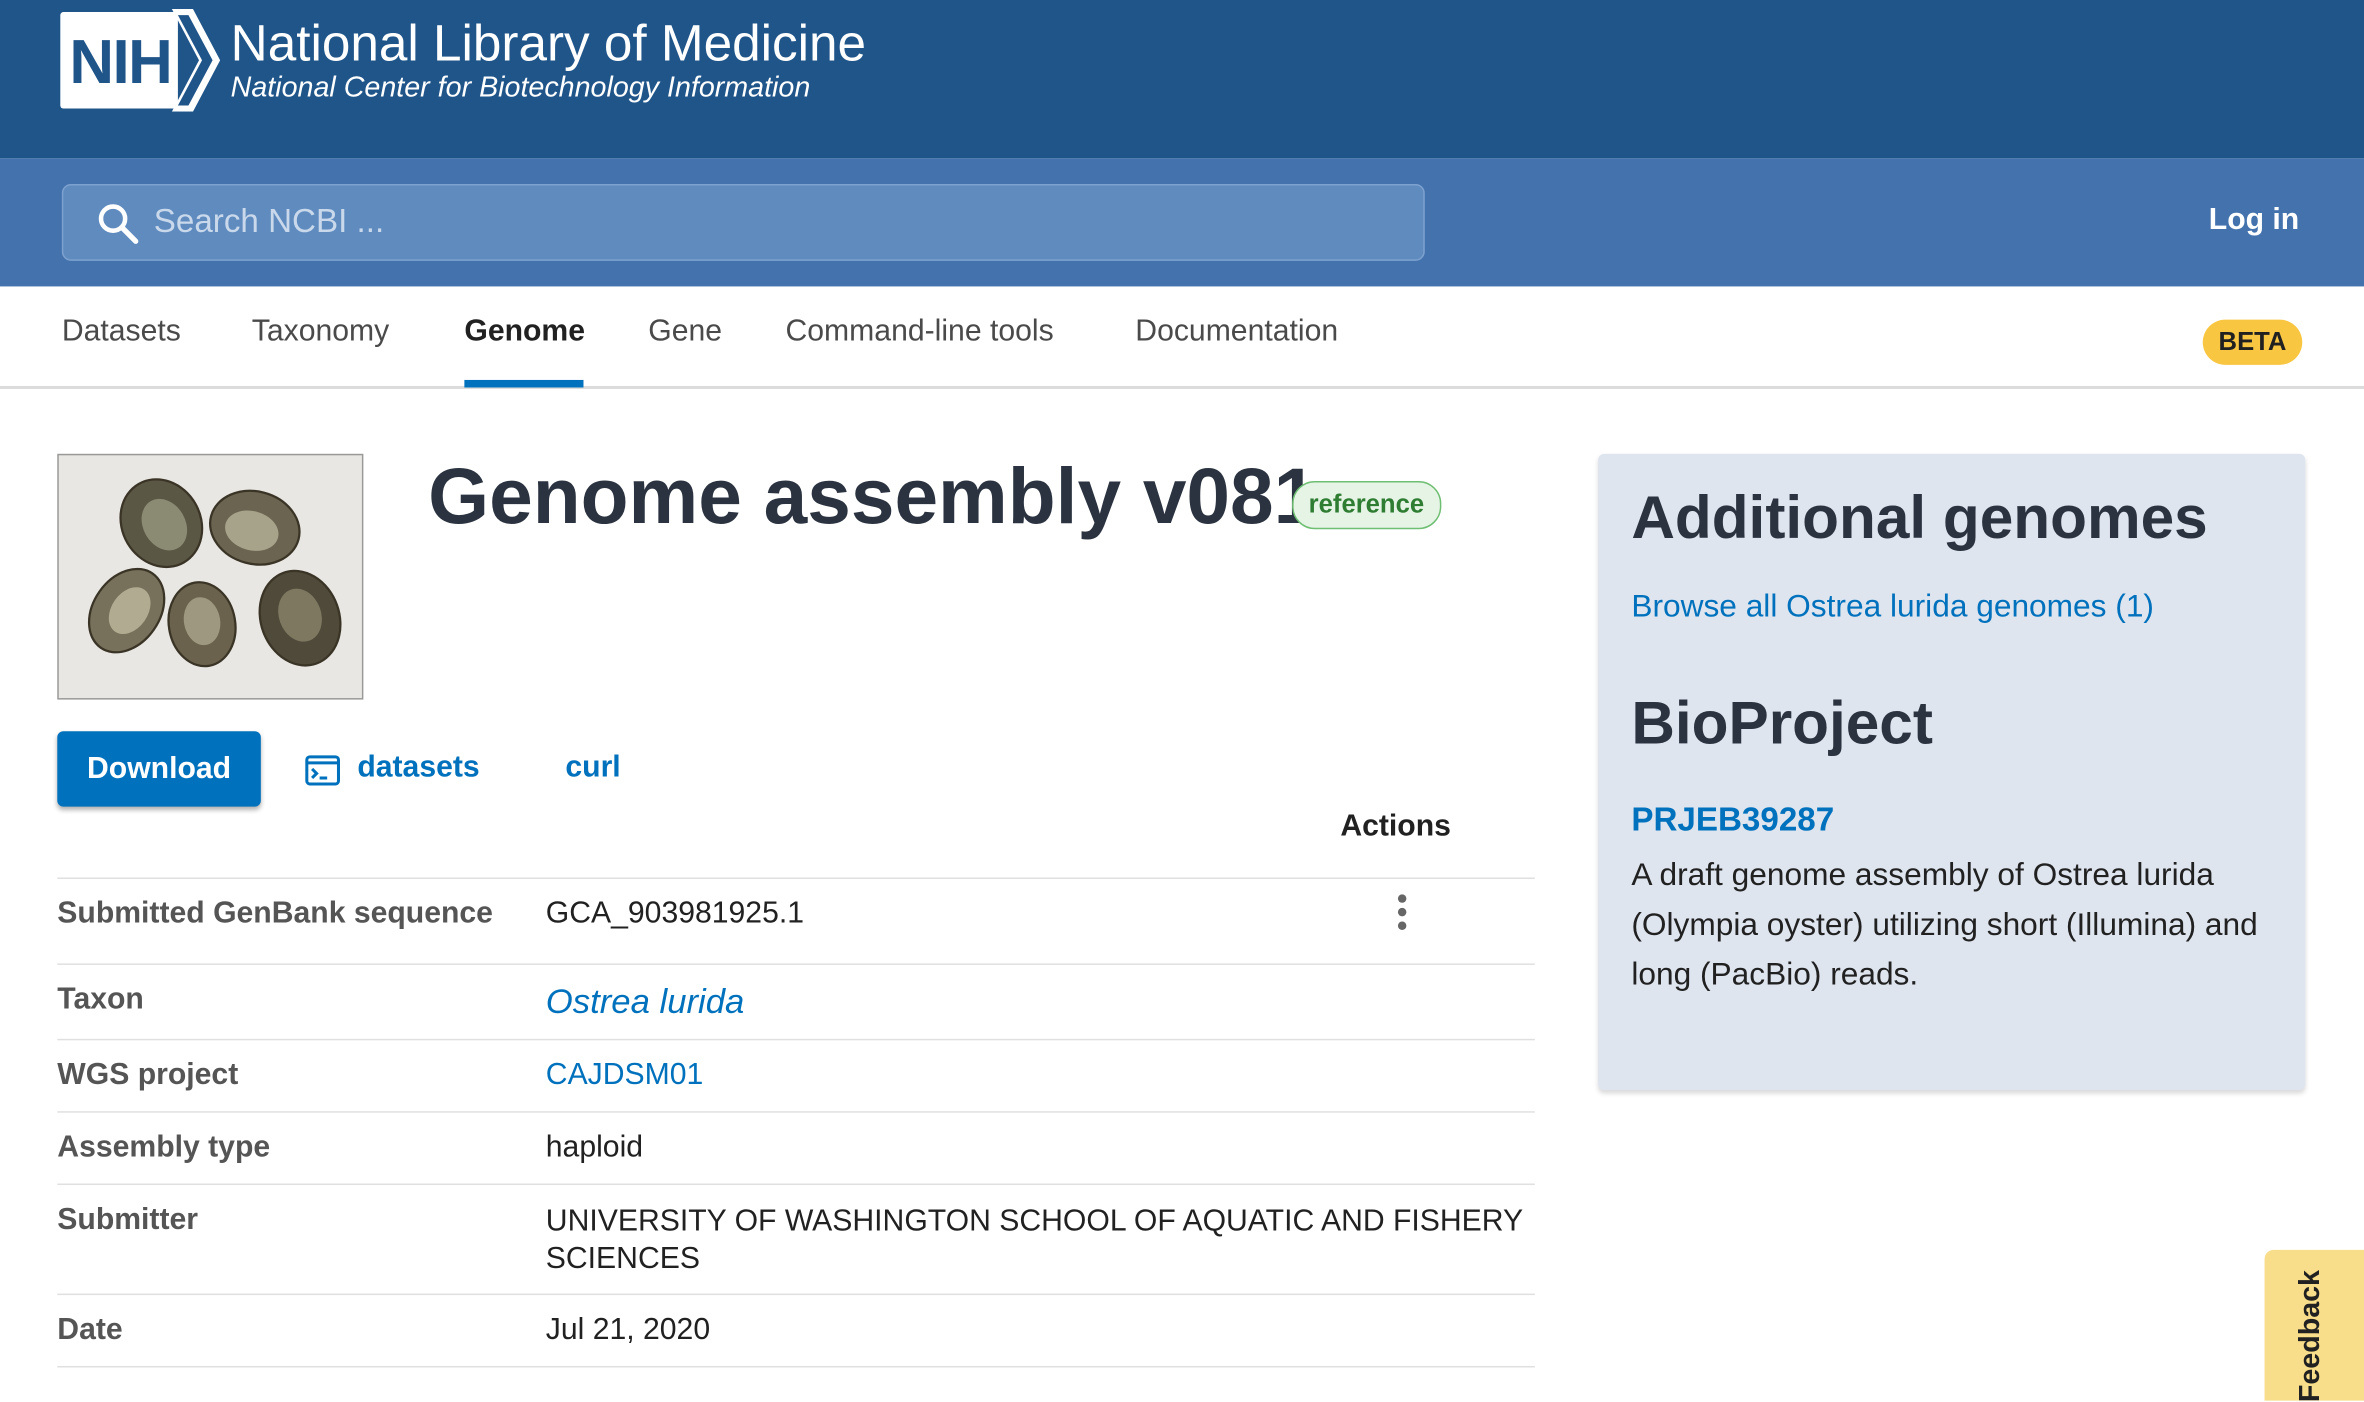 Image resolution: width=2364 pixels, height=1402 pixels. I want to click on row-label-wgs: WGS project, so click(148, 1075).